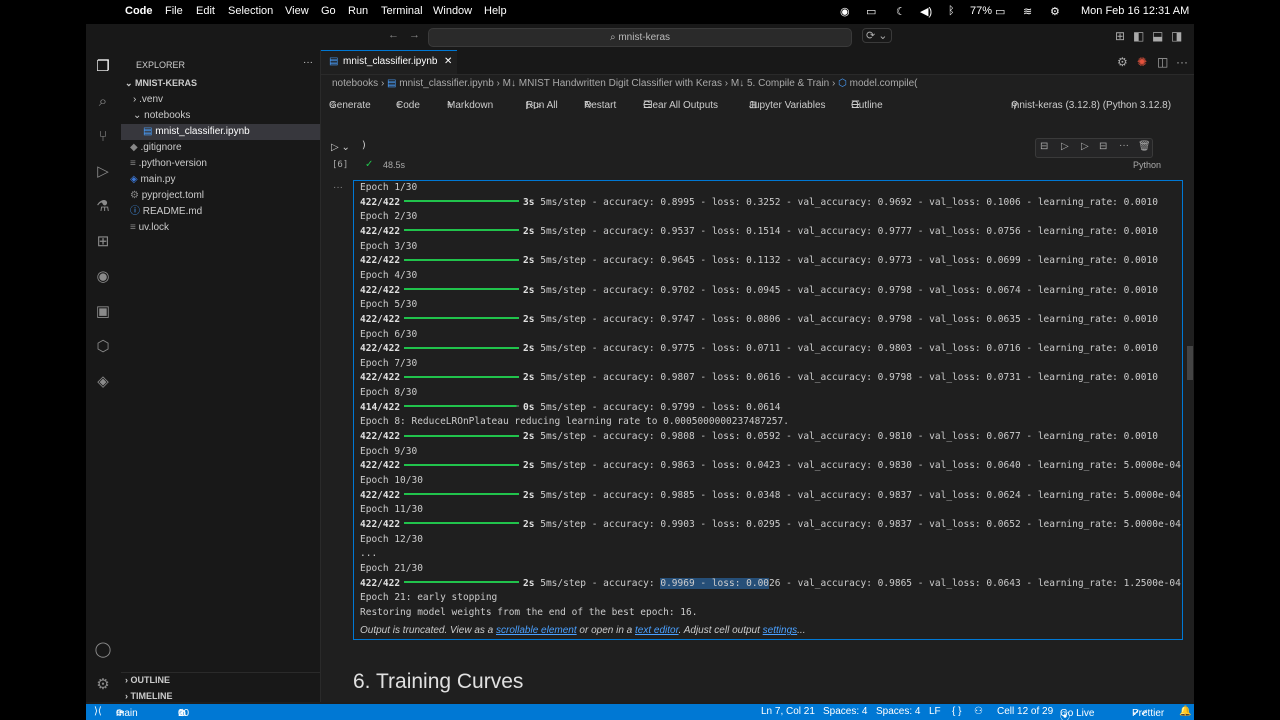 The width and height of the screenshot is (1280, 720). Describe the element at coordinates (168, 164) in the screenshot. I see `tree-item-python-version: ≡ .python-version` at that location.